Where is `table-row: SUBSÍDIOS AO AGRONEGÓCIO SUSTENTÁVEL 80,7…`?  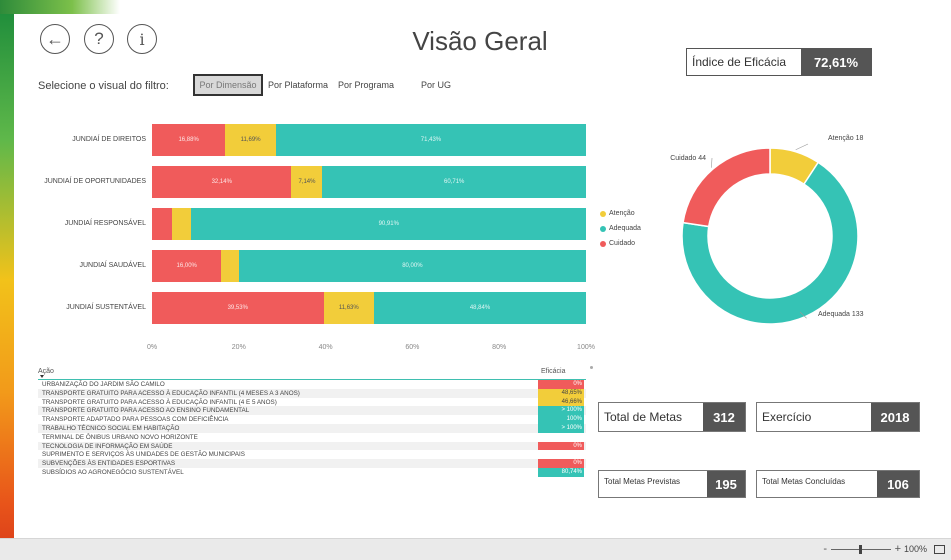
table-row: SUBSÍDIOS AO AGRONEGÓCIO SUSTENTÁVEL 80,7… is located at coordinates (312, 472).